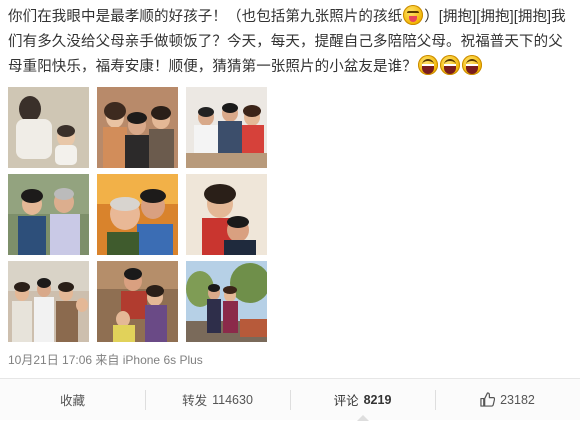  I want to click on favorite-label: 收藏, so click(72, 401).